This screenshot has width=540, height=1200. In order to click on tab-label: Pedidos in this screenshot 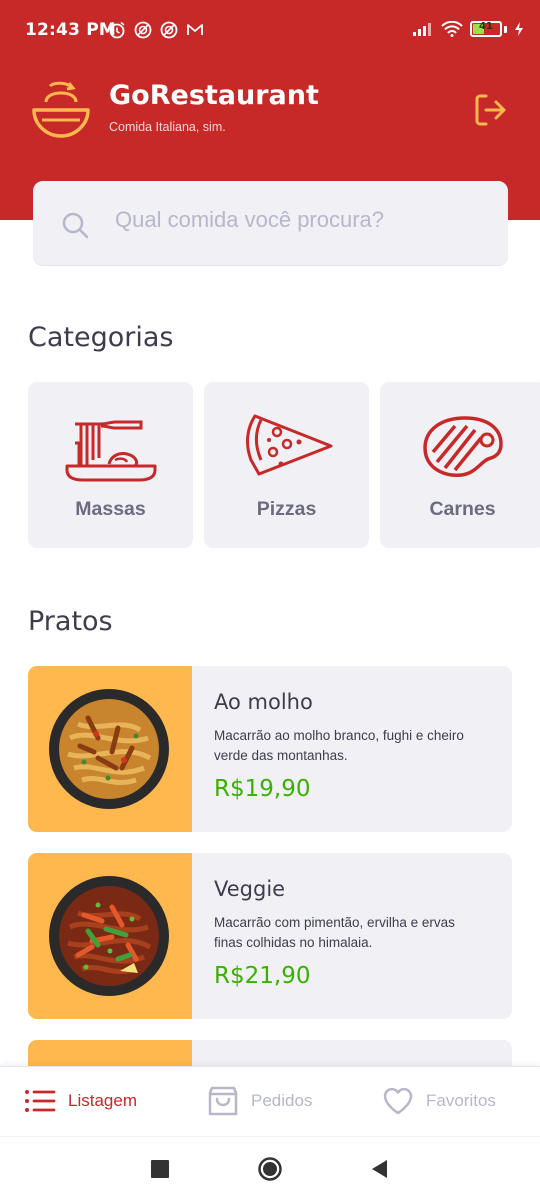, I will do `click(282, 1100)`.